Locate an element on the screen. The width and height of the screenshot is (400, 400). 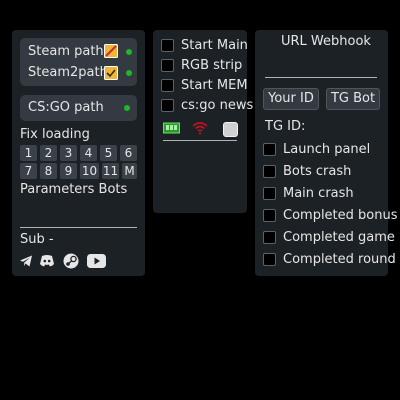
completed-round-checkbox-row: Completed round is located at coordinates (329, 259).